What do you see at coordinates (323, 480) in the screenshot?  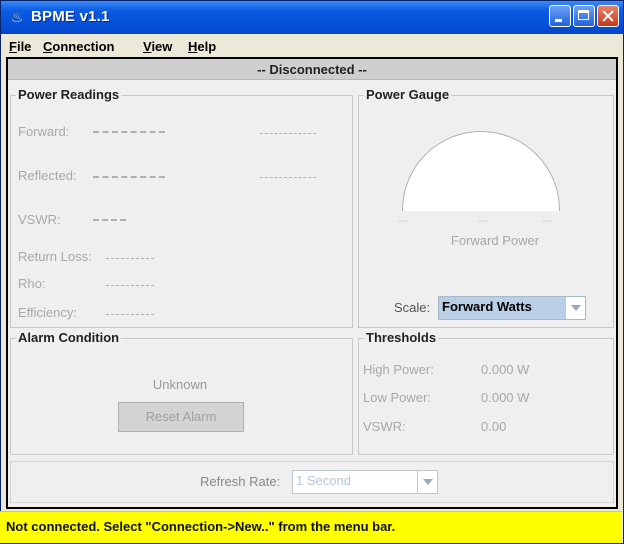 I see `refresh-rate-value: 1 Second` at bounding box center [323, 480].